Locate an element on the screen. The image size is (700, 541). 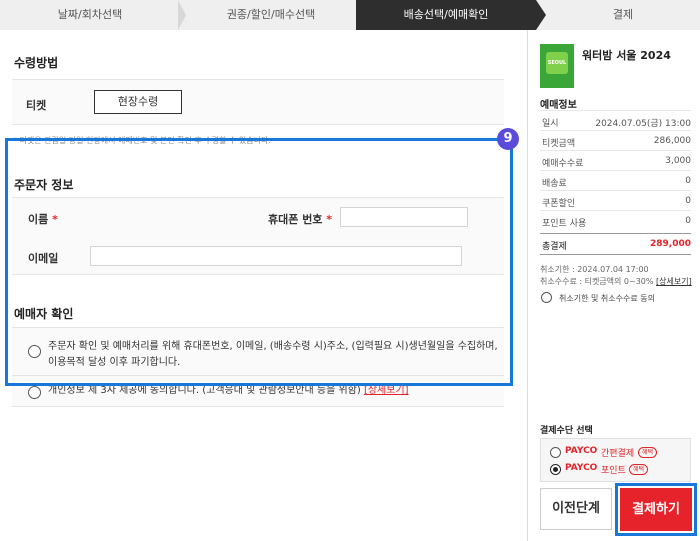
receive-method-title: 수령방법 is located at coordinates (36, 63).